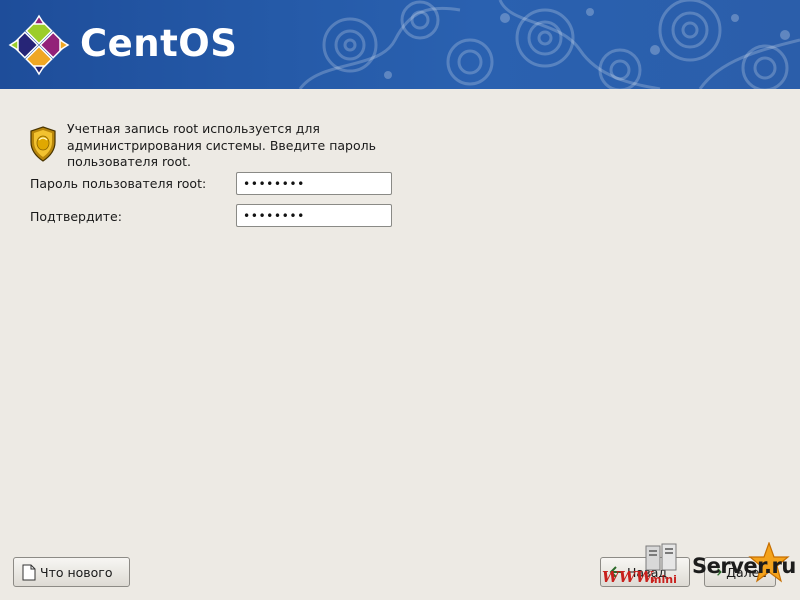 The width and height of the screenshot is (800, 600). What do you see at coordinates (400, 44) in the screenshot?
I see `header-banner: CentOS` at bounding box center [400, 44].